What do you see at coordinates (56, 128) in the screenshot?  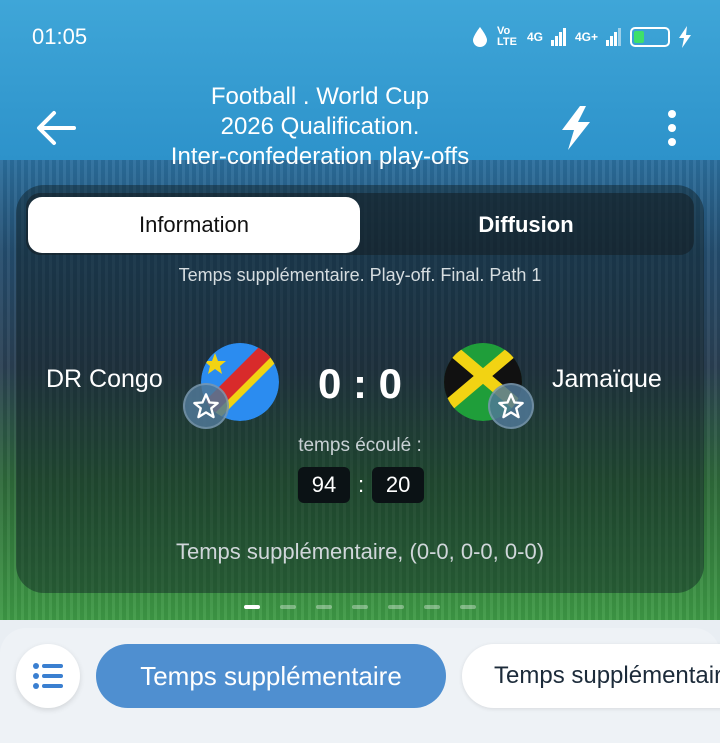 I see `arrow-left-icon` at bounding box center [56, 128].